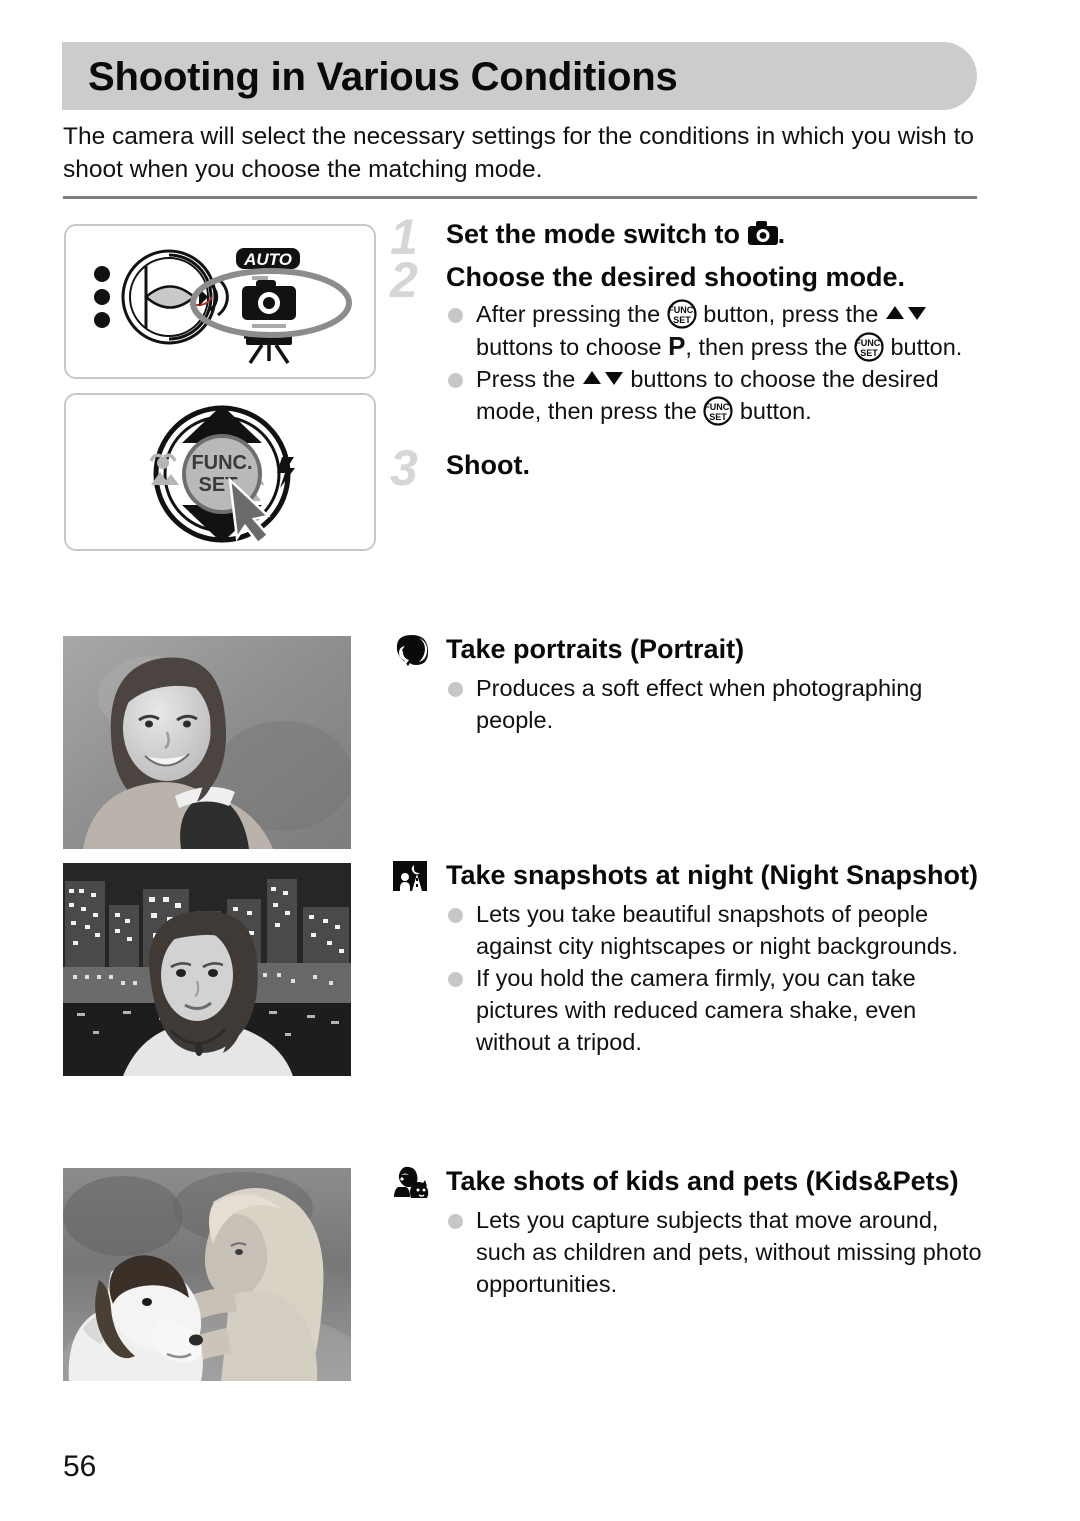 The width and height of the screenshot is (1080, 1521). I want to click on step-2-title: Choose the desired shooting mode., so click(676, 277).